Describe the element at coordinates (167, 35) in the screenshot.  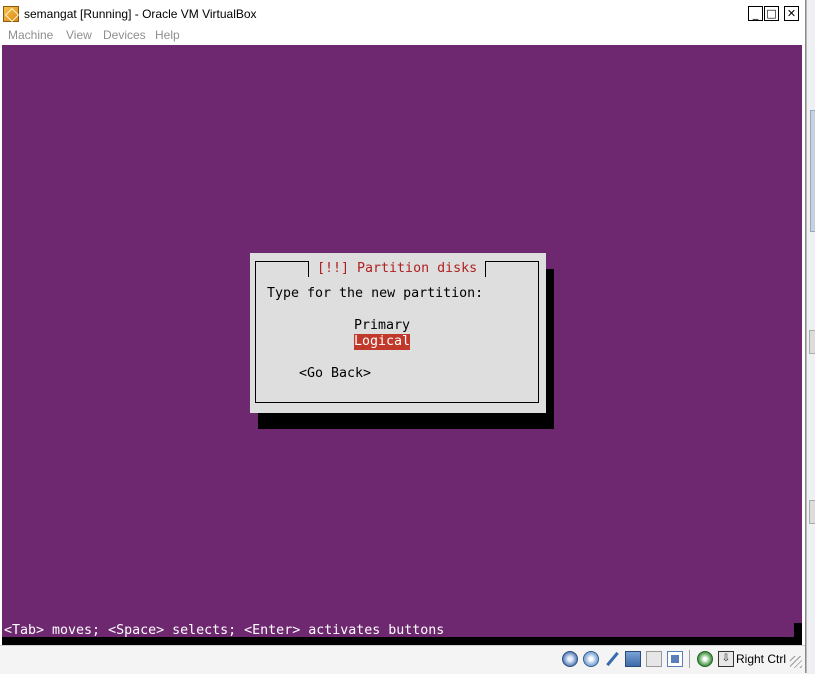
I see `menu-help: Help` at that location.